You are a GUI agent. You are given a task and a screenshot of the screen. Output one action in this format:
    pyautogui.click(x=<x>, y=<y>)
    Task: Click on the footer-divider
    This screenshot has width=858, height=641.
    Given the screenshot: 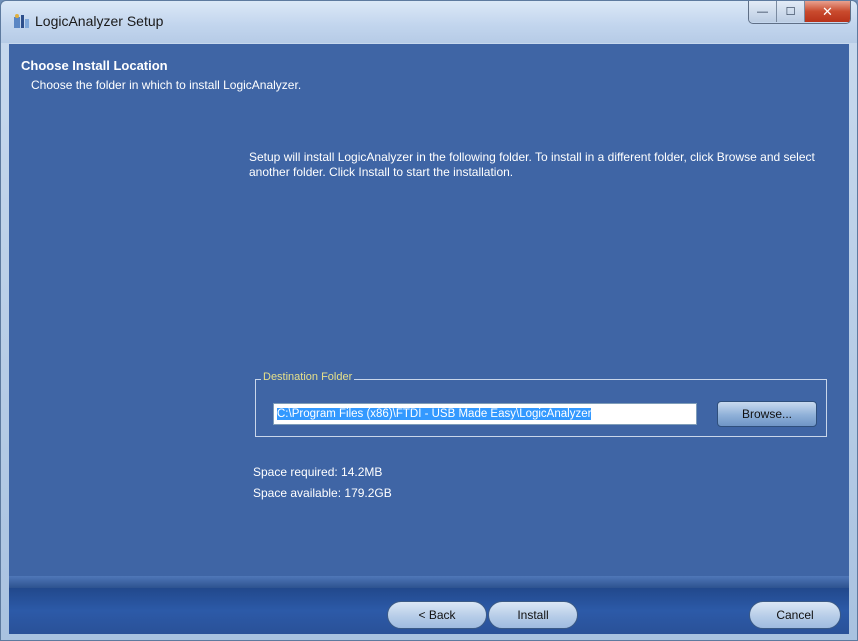 What is the action you would take?
    pyautogui.click(x=429, y=582)
    